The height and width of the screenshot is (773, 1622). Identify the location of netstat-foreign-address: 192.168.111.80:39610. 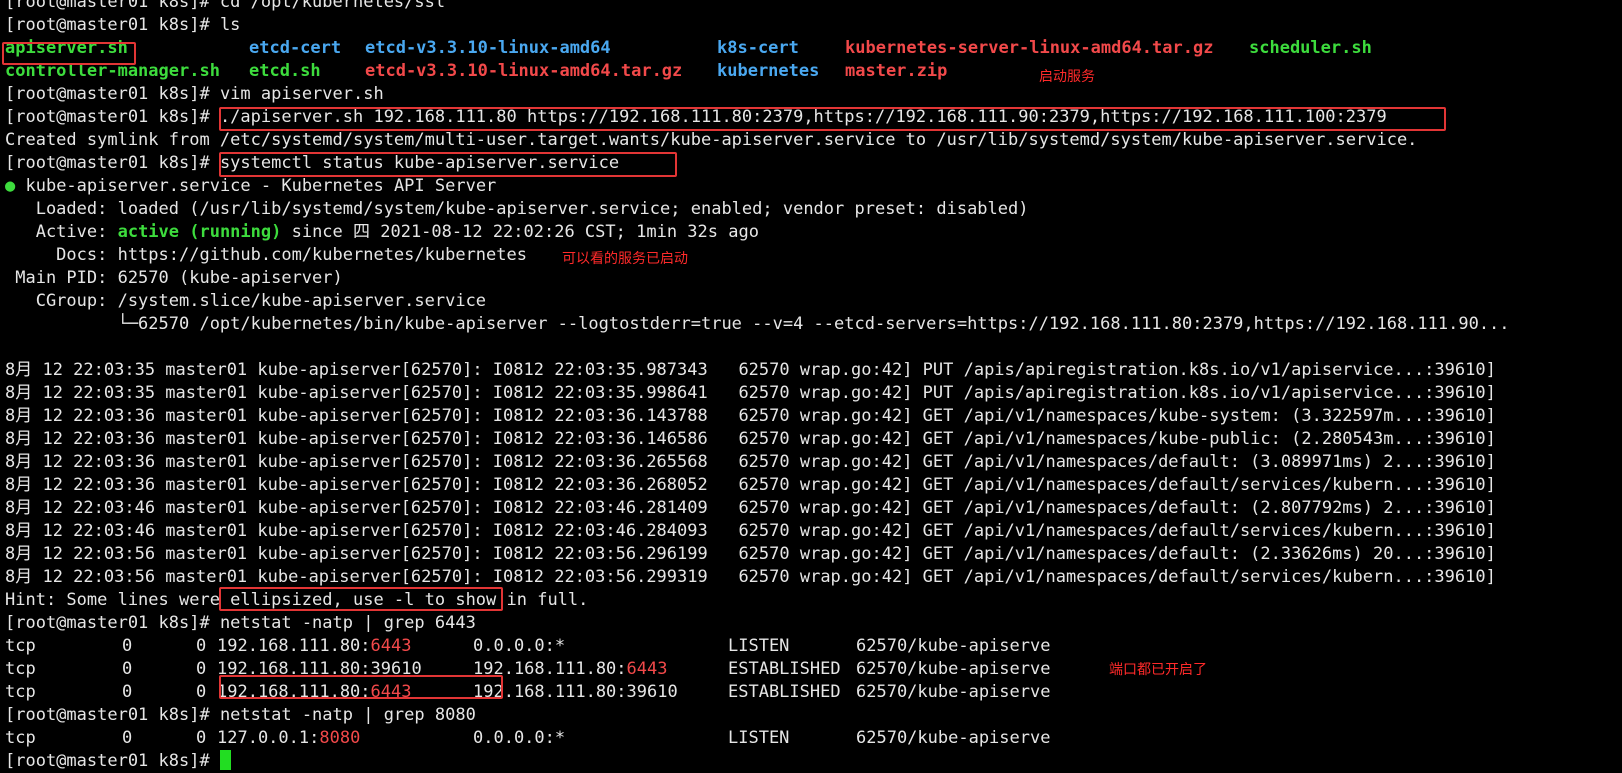
(575, 692).